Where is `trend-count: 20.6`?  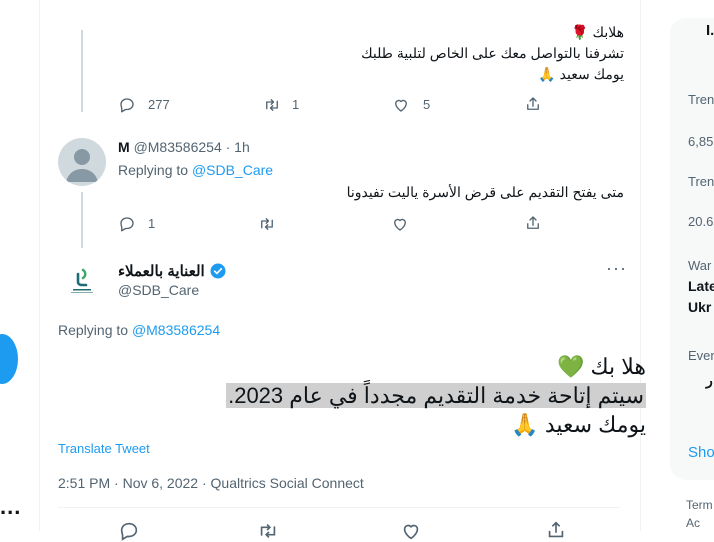
trend-count: 20.6 is located at coordinates (701, 221).